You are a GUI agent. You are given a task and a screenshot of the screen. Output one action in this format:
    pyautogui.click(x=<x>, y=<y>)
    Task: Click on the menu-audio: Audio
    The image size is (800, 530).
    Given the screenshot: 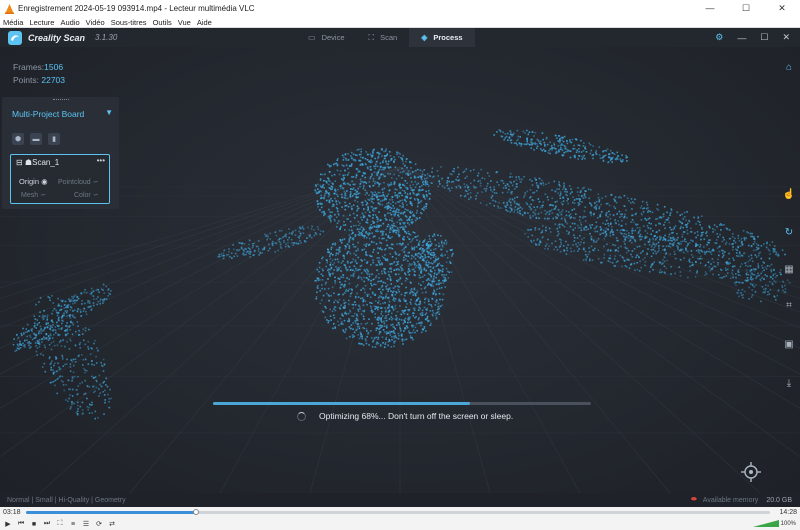 What is the action you would take?
    pyautogui.click(x=69, y=22)
    